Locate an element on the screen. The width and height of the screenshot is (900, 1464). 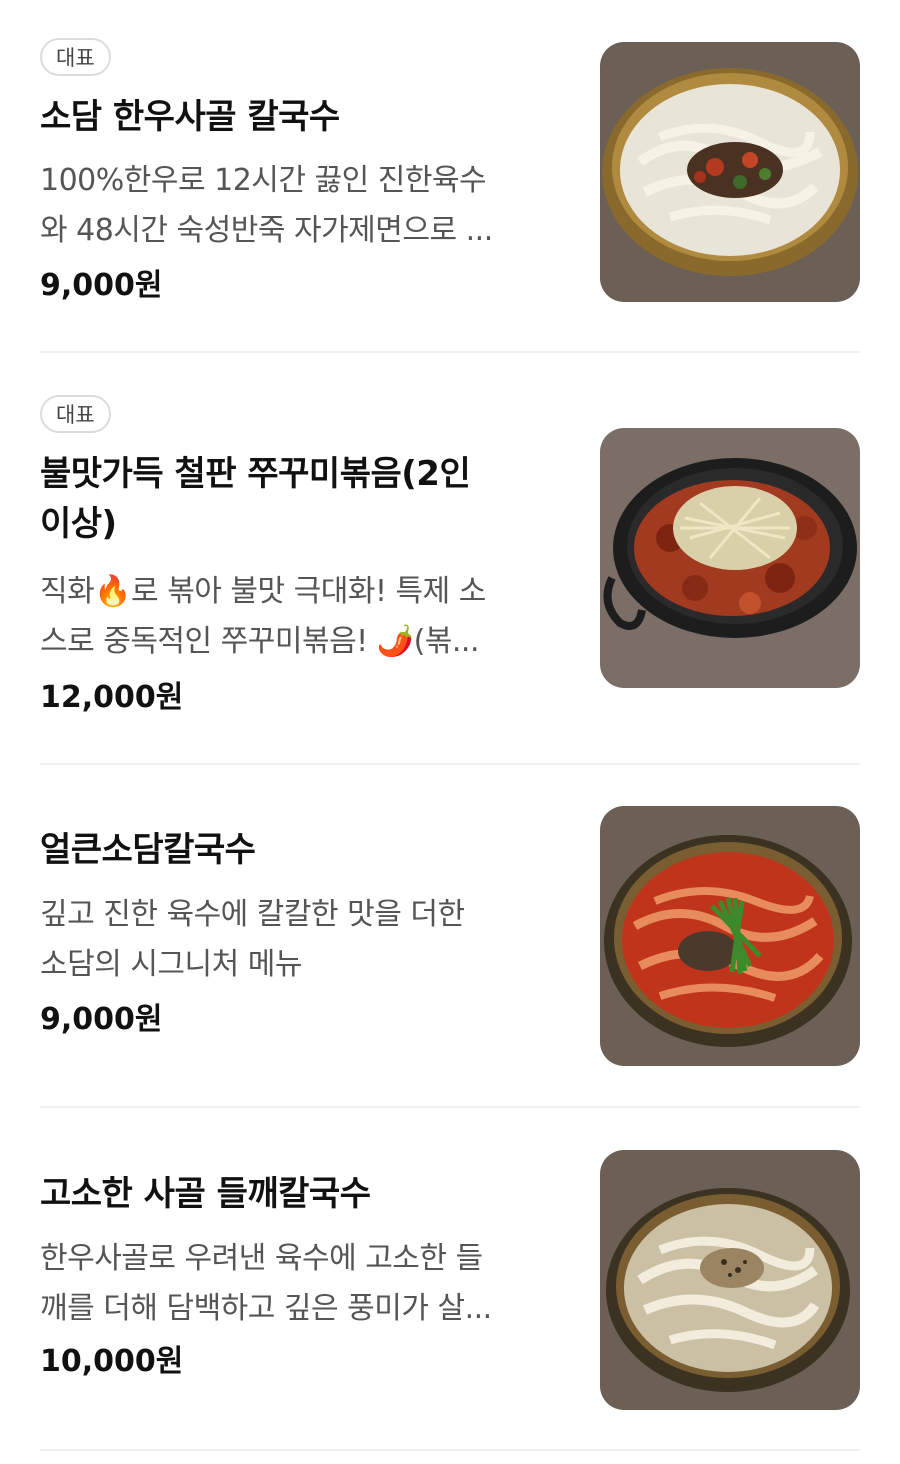
name-line: 이상) is located at coordinates (78, 524).